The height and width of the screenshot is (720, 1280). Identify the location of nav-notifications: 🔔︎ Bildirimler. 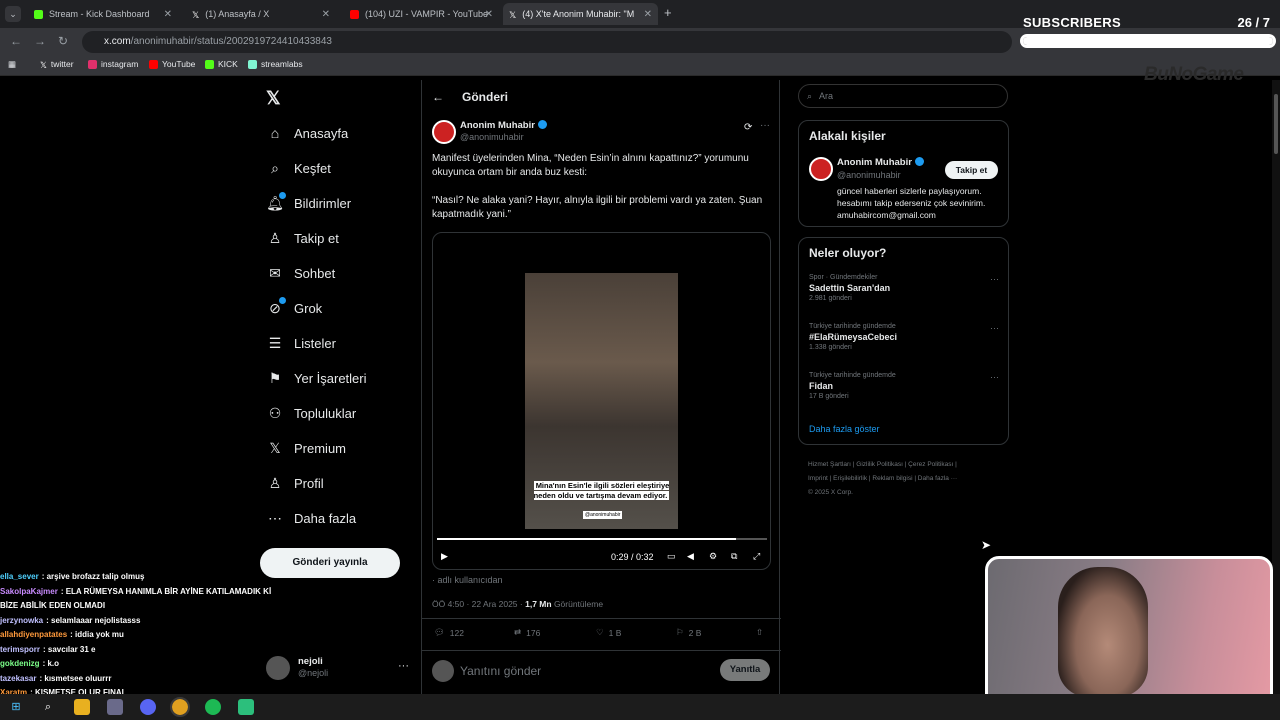
(308, 203).